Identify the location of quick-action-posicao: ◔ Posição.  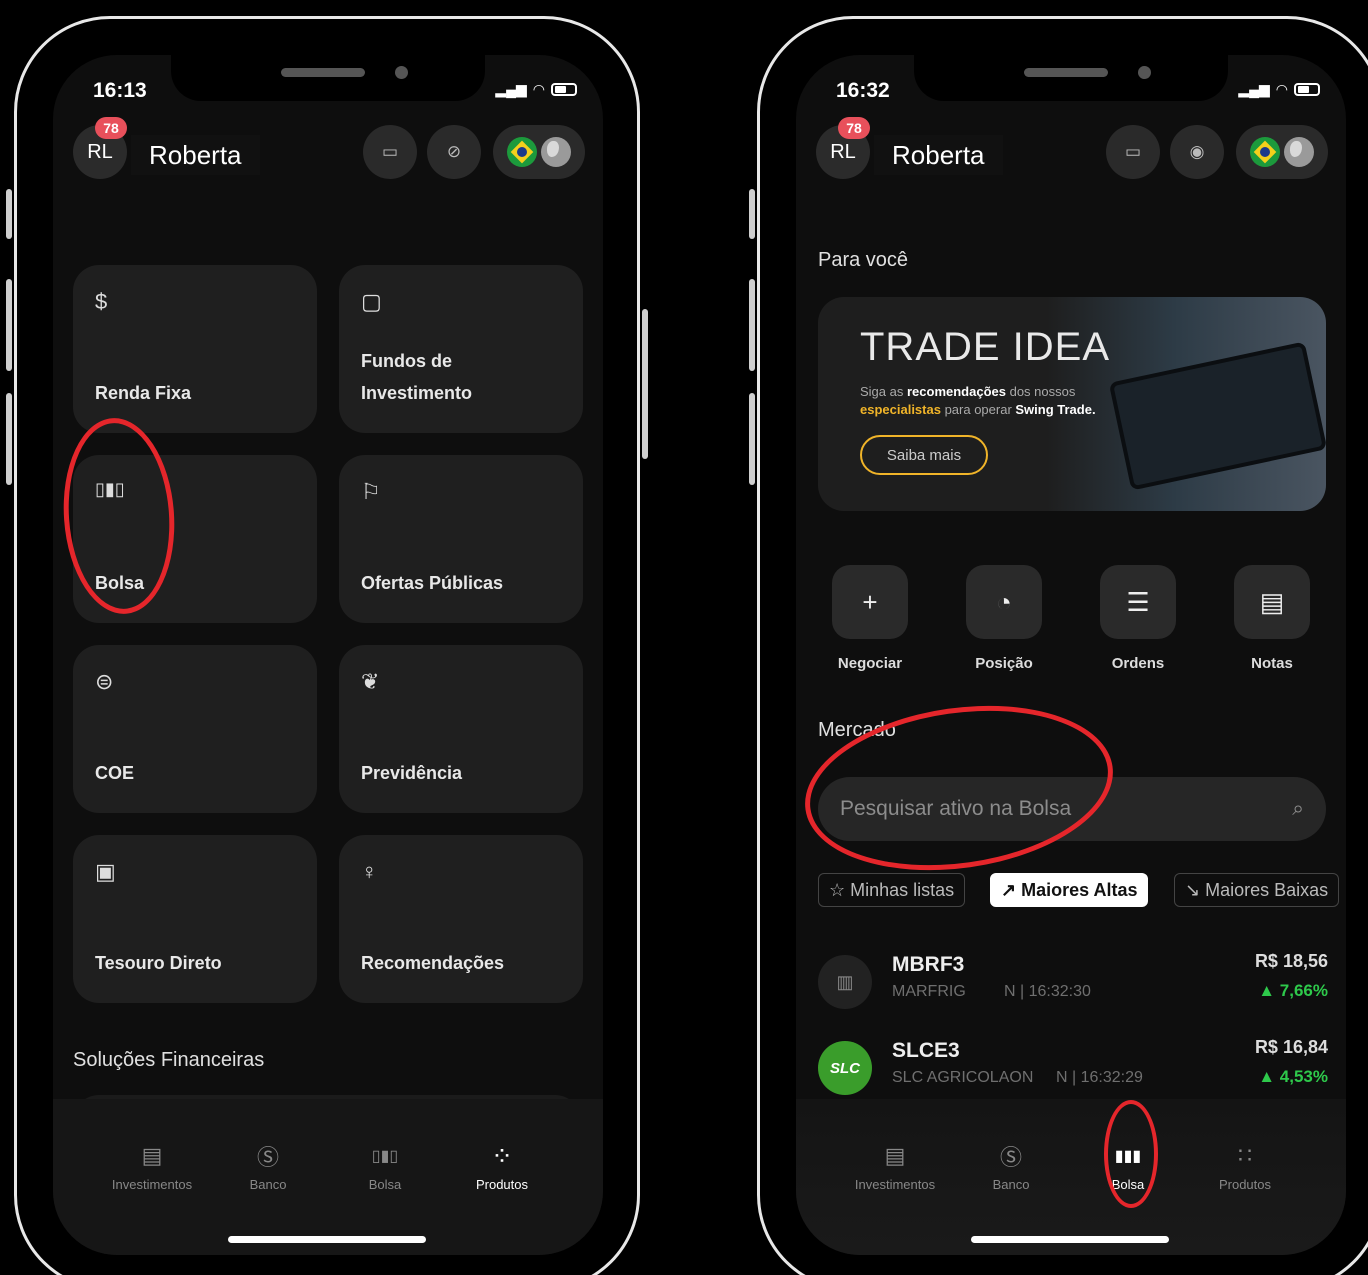
(1004, 618).